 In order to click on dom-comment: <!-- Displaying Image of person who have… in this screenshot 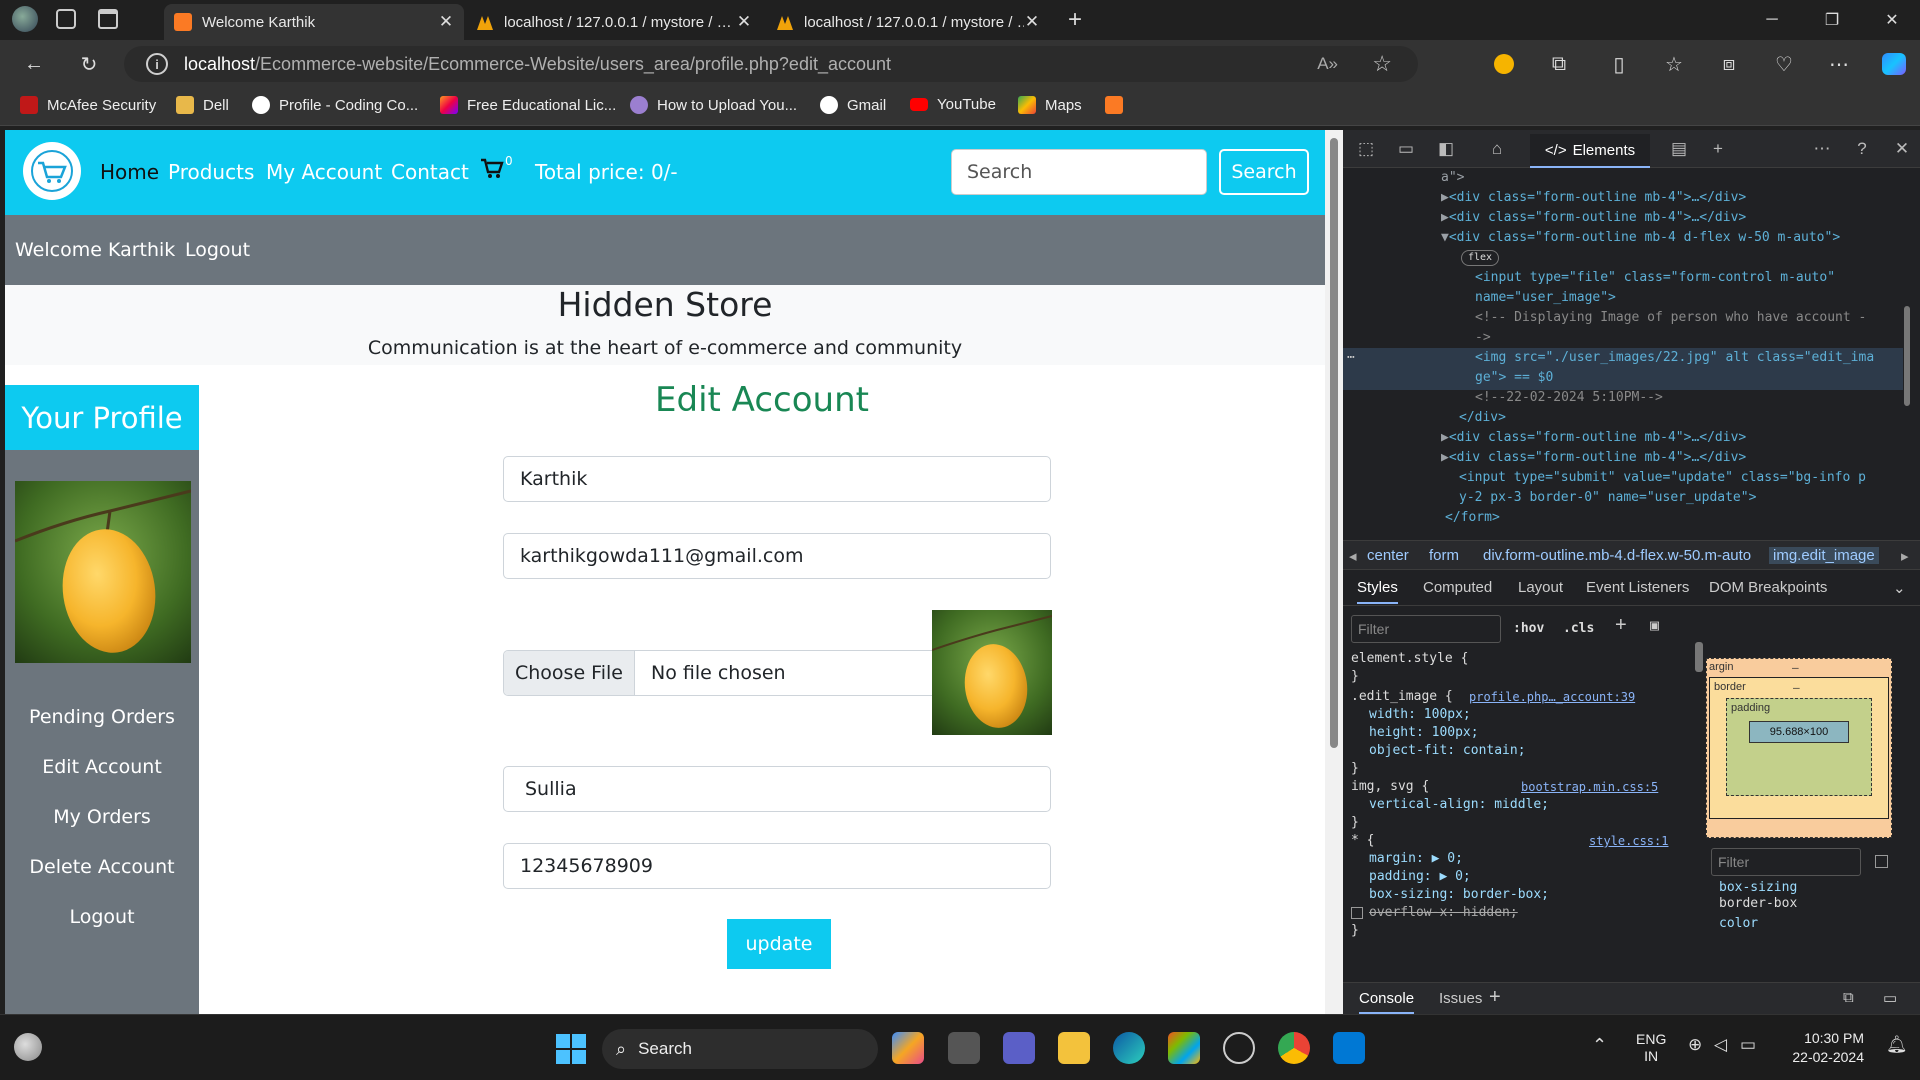, I will do `click(1670, 318)`.